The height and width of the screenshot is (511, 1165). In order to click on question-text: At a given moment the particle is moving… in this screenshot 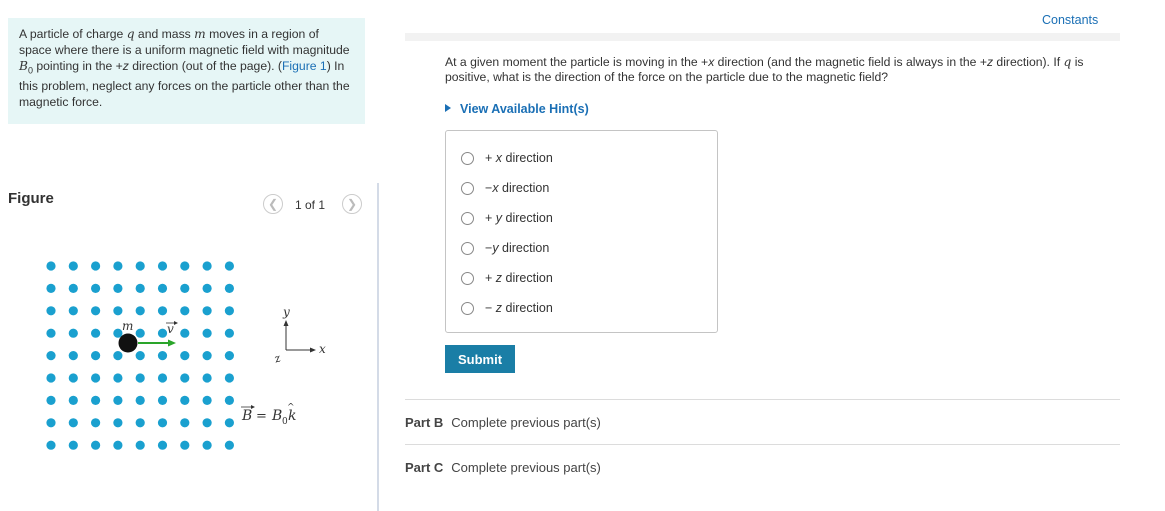, I will do `click(785, 70)`.